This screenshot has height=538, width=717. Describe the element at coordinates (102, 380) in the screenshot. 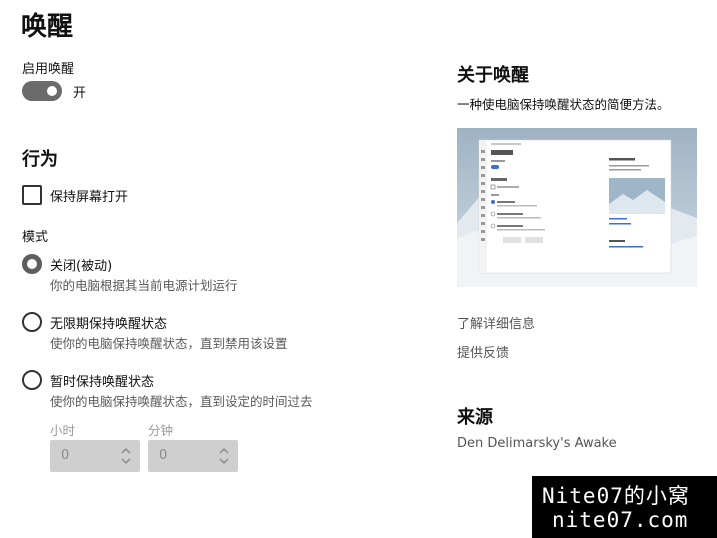

I see `mode-temporary-title: 暂时保持唤醒状态` at that location.